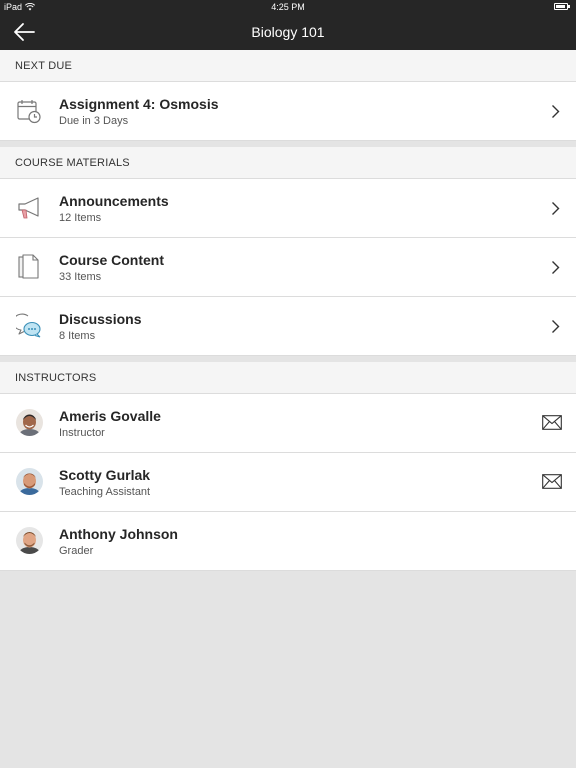 Image resolution: width=576 pixels, height=768 pixels. What do you see at coordinates (28, 325) in the screenshot?
I see `chat-bubbles-icon` at bounding box center [28, 325].